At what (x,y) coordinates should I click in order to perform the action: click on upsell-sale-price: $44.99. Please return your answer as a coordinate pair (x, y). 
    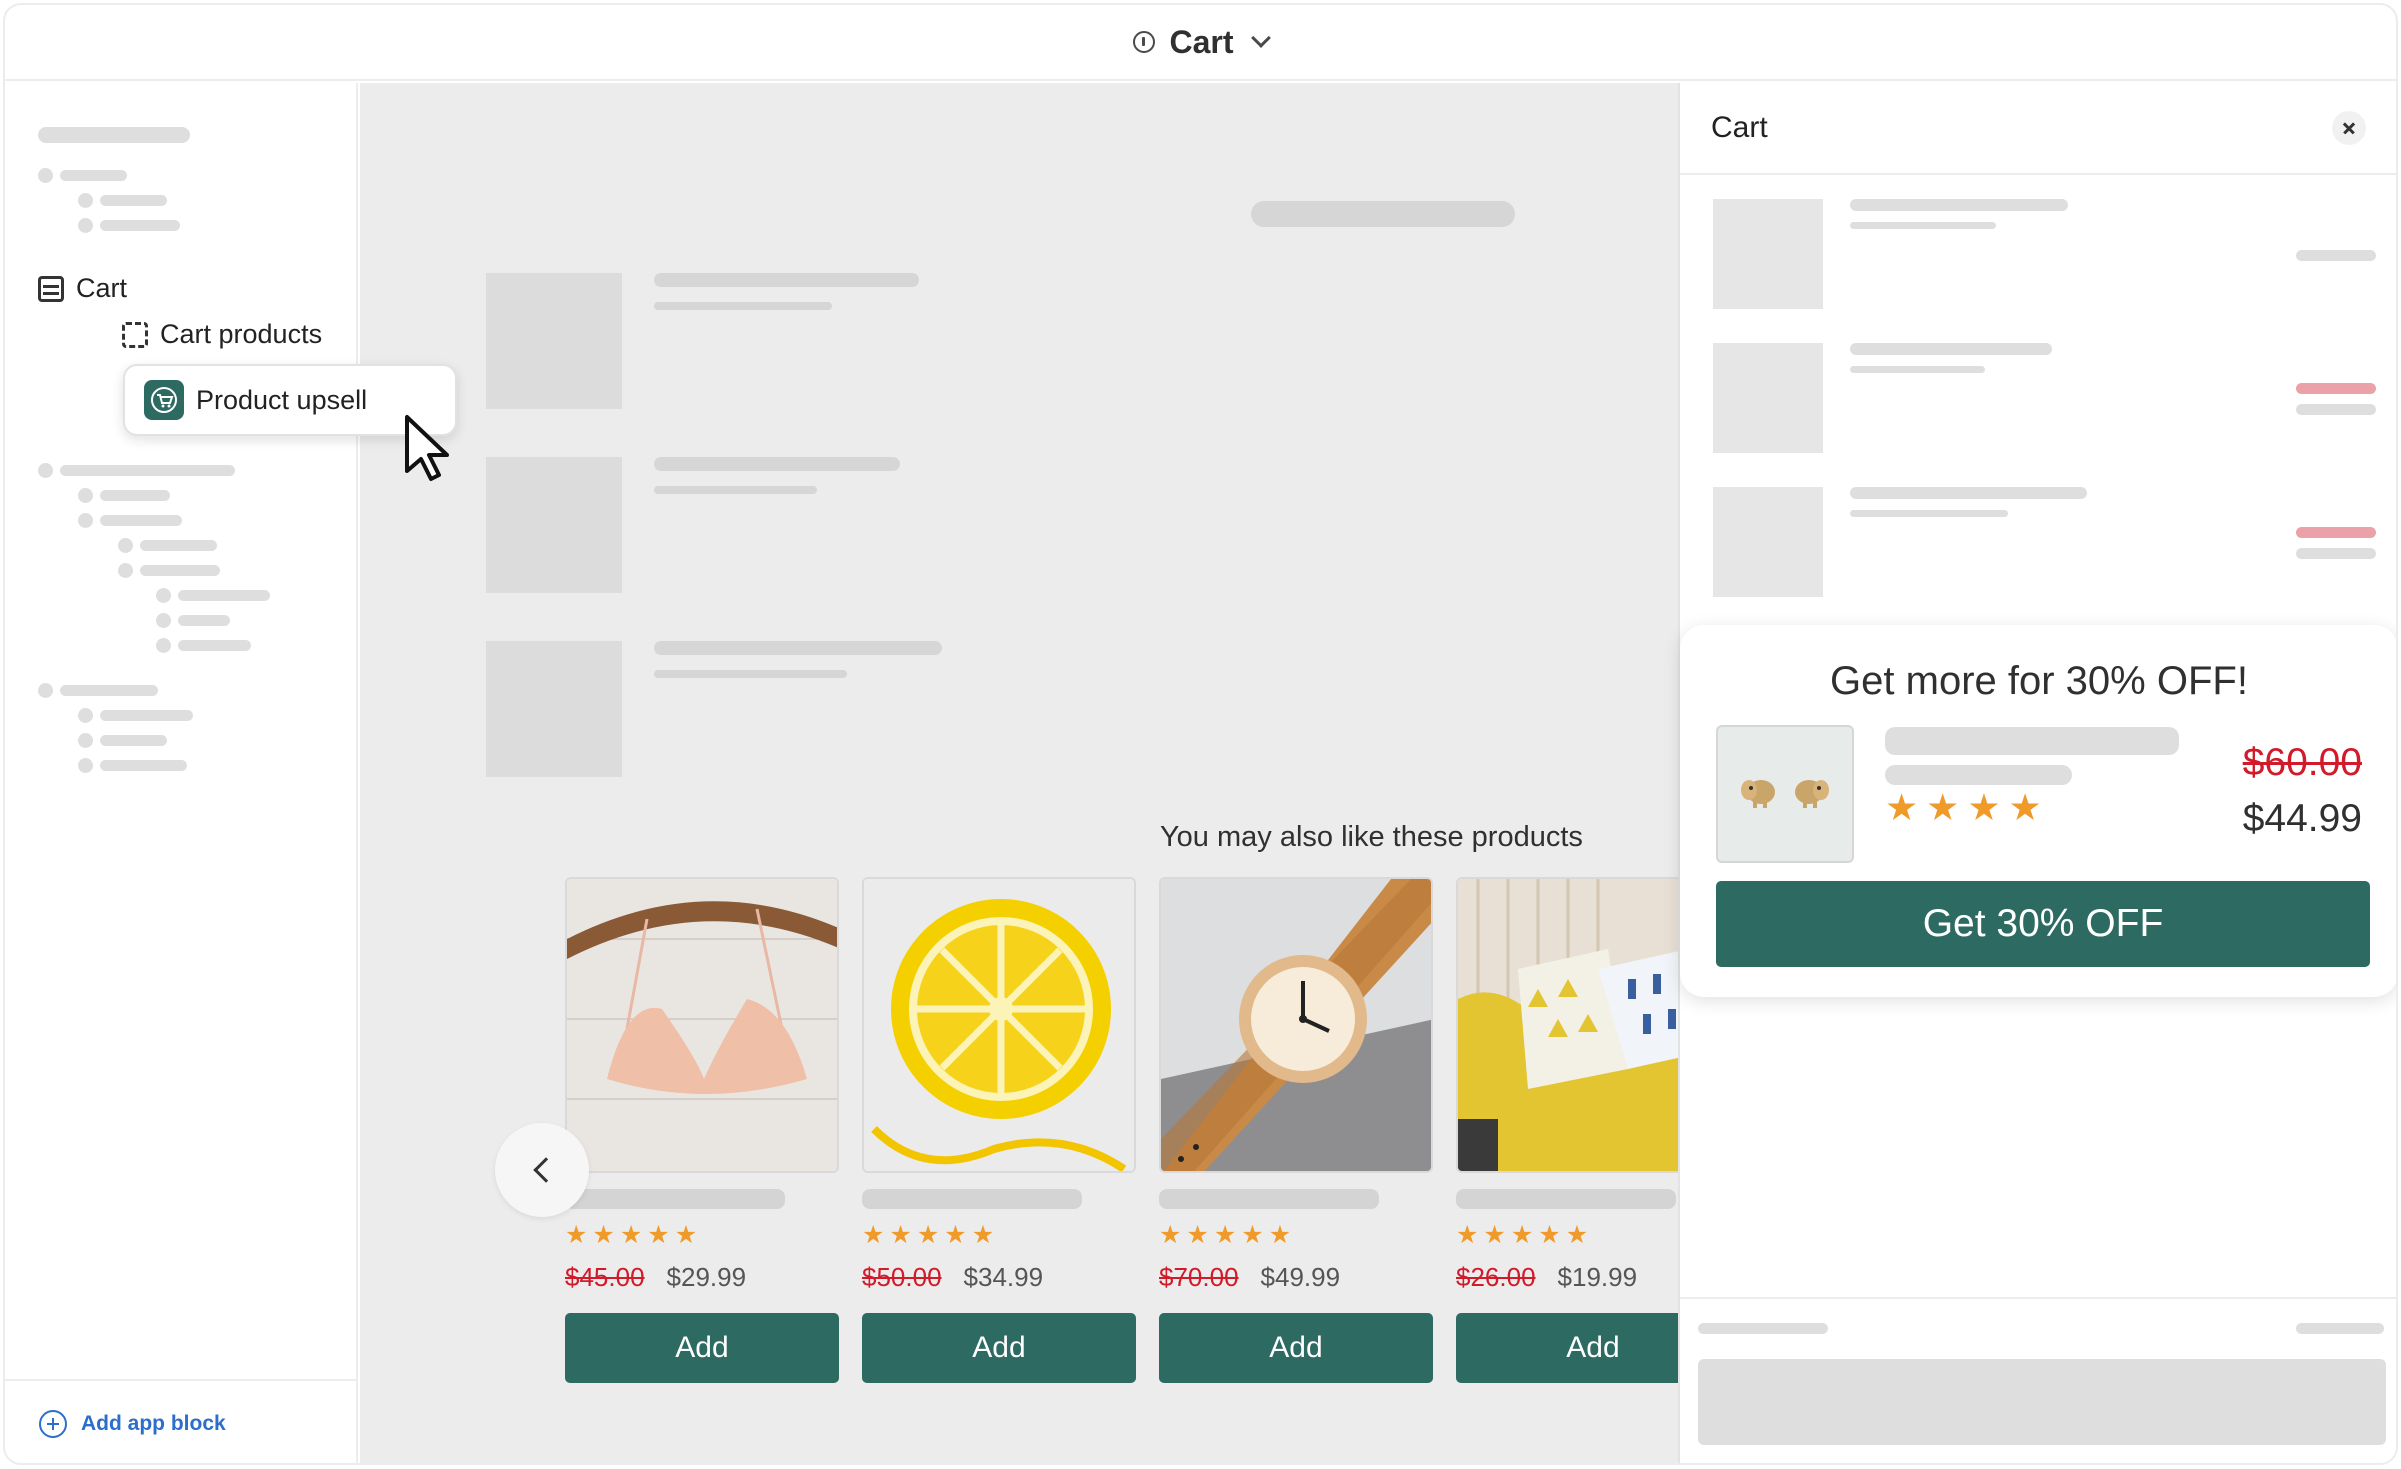
    Looking at the image, I should click on (2302, 818).